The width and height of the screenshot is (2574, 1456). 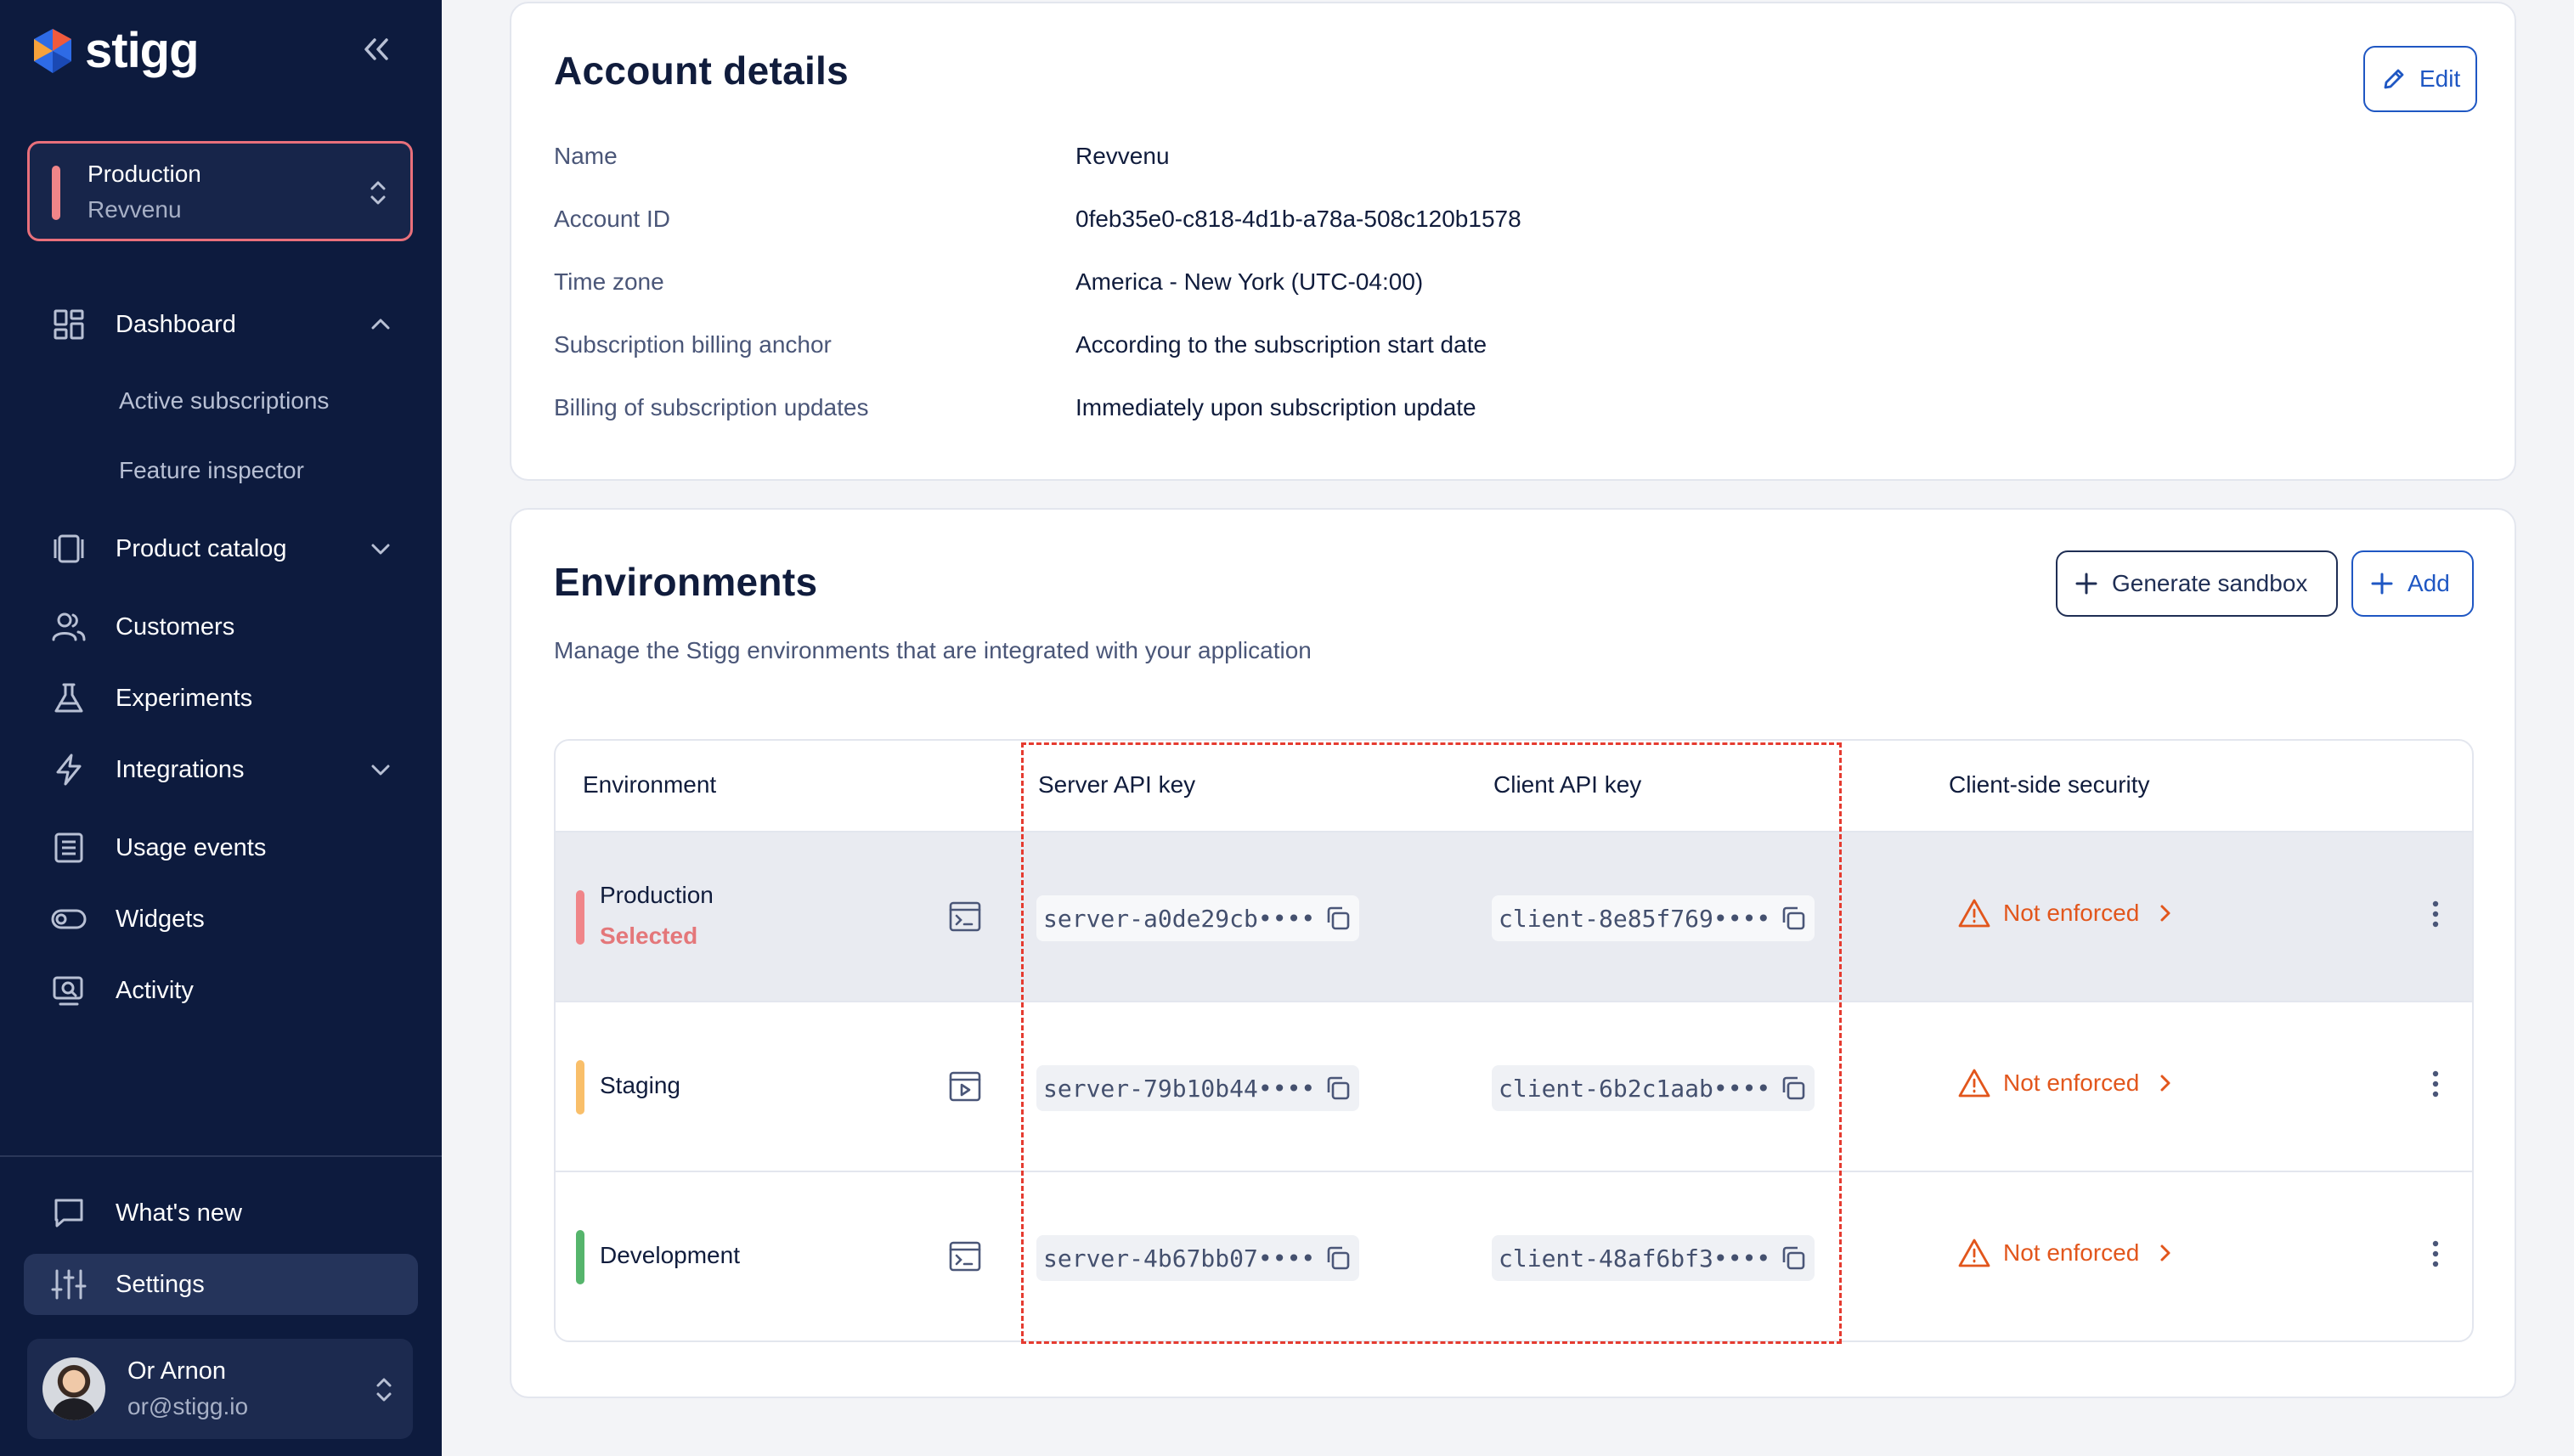 What do you see at coordinates (1198, 918) in the screenshot?
I see `server-key-chip: server-a0de29cb••••` at bounding box center [1198, 918].